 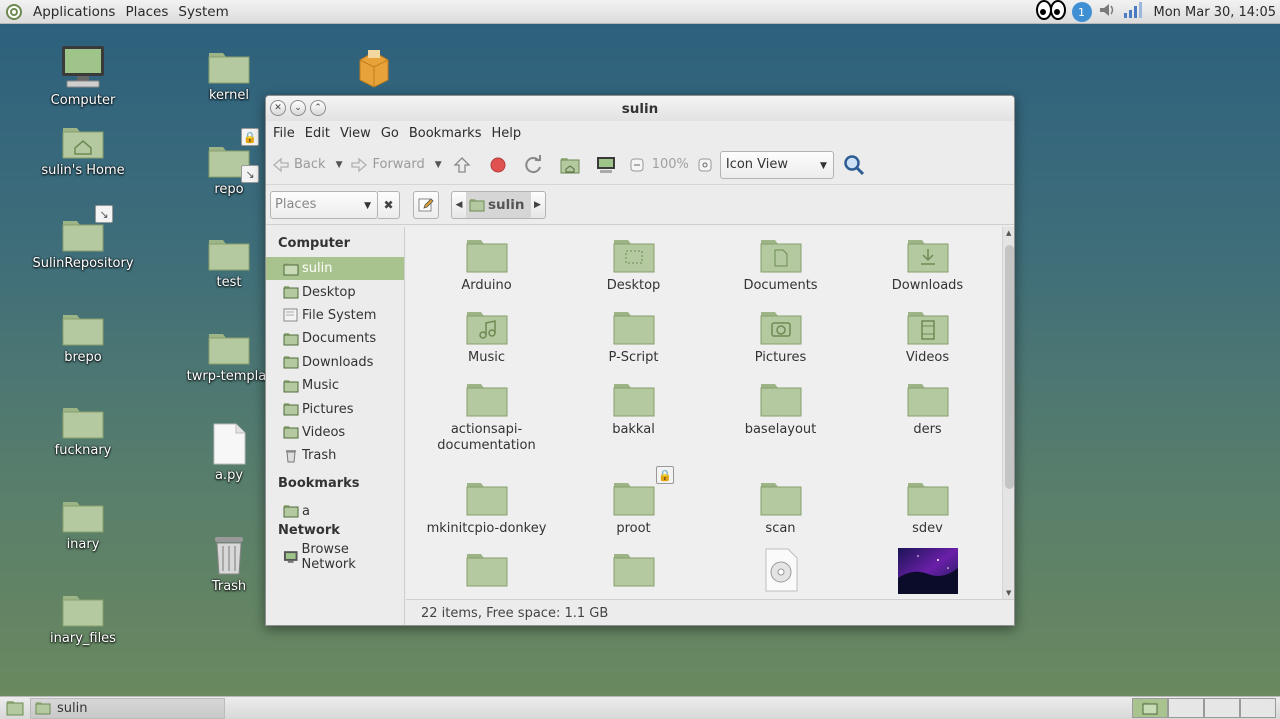 What do you see at coordinates (780, 528) in the screenshot?
I see `file-name: scan` at bounding box center [780, 528].